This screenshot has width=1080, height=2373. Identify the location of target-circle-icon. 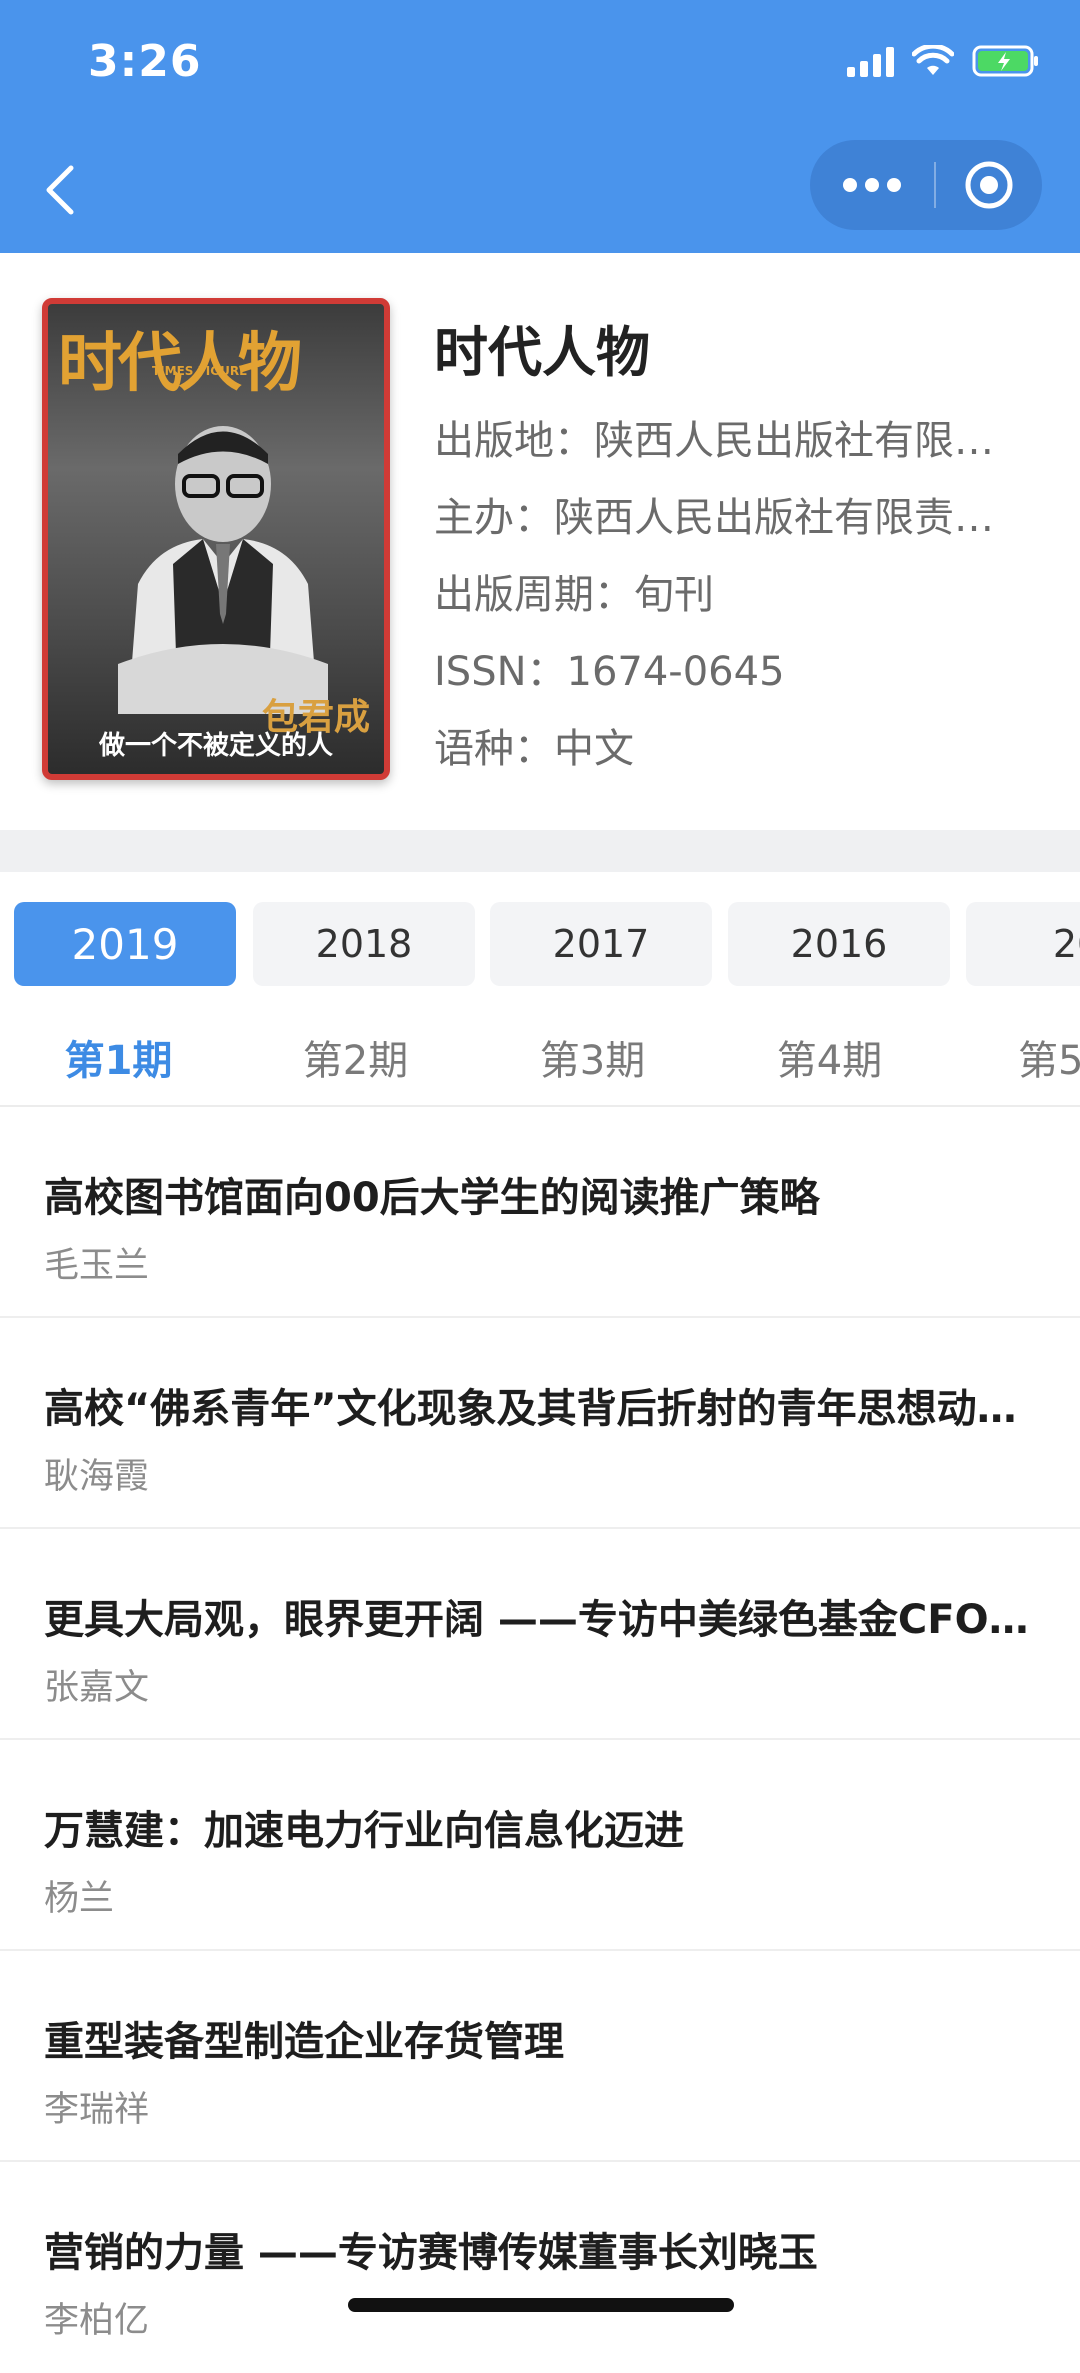
(989, 185).